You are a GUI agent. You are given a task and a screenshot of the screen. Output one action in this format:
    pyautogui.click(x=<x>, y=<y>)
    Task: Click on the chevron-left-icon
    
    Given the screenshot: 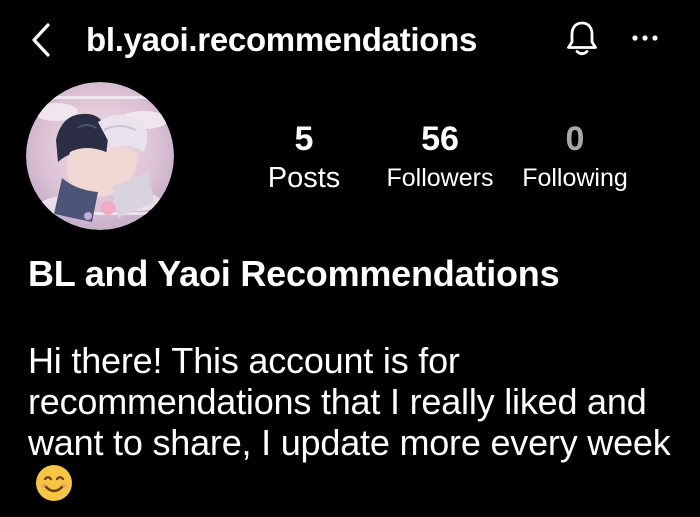 What is the action you would take?
    pyautogui.click(x=41, y=40)
    